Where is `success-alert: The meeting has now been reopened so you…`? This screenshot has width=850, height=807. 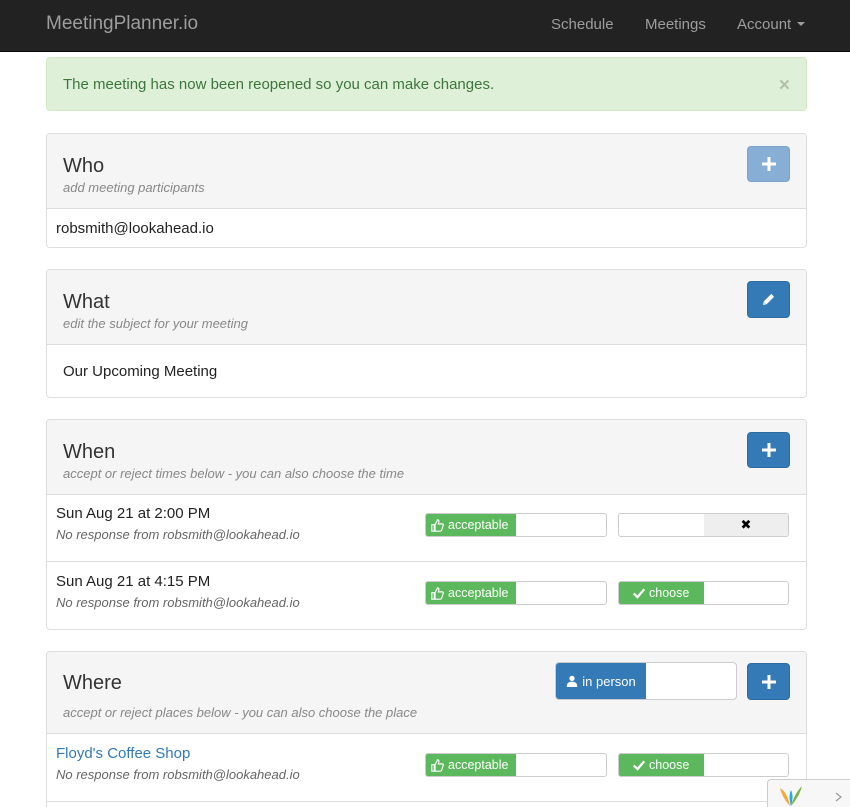
success-alert: The meeting has now been reopened so you… is located at coordinates (426, 84).